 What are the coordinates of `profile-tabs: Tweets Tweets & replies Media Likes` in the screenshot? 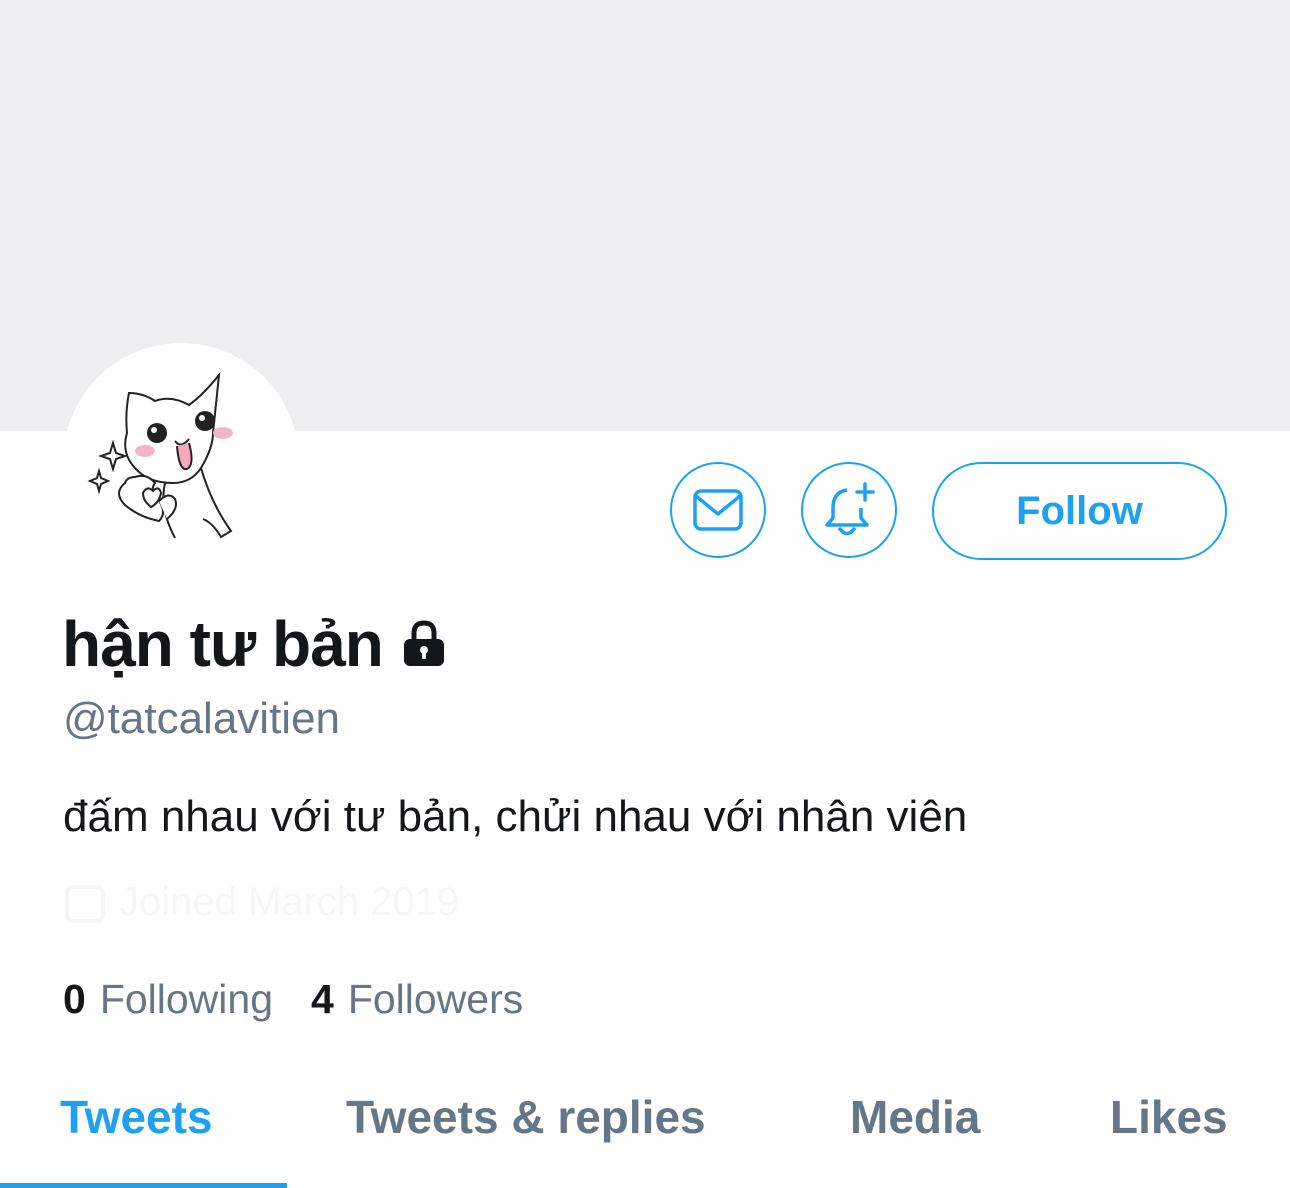 It's located at (645, 1129).